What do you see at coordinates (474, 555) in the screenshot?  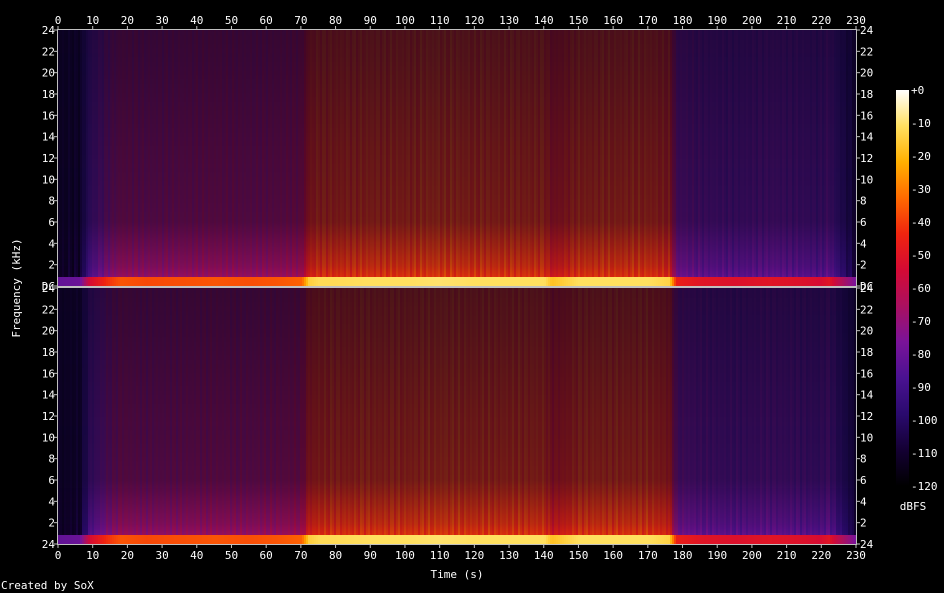 I see `x-tick-label-bottom: 120` at bounding box center [474, 555].